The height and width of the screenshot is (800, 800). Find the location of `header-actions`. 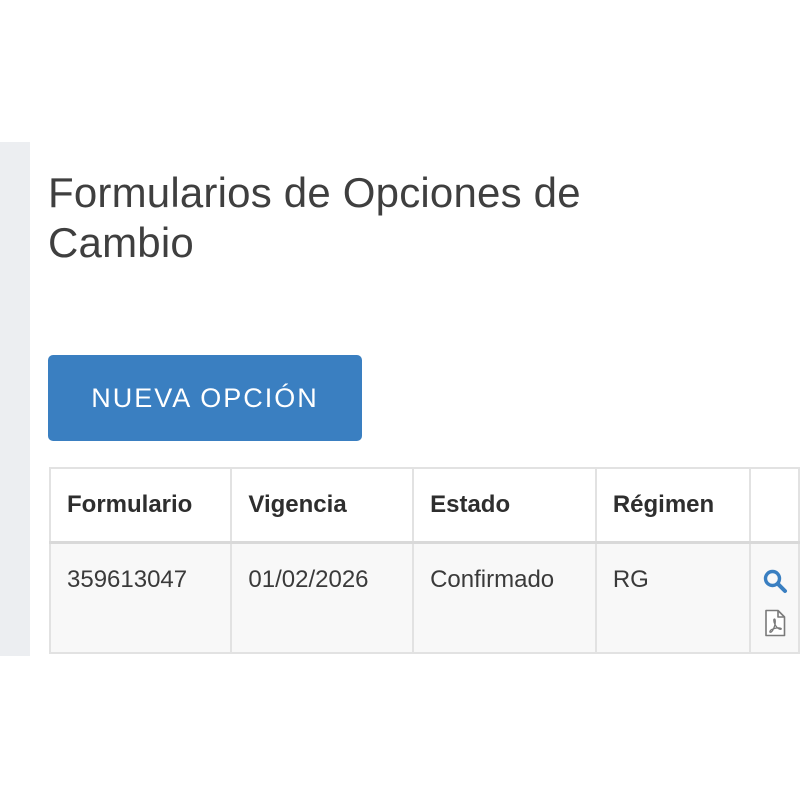

header-actions is located at coordinates (774, 505).